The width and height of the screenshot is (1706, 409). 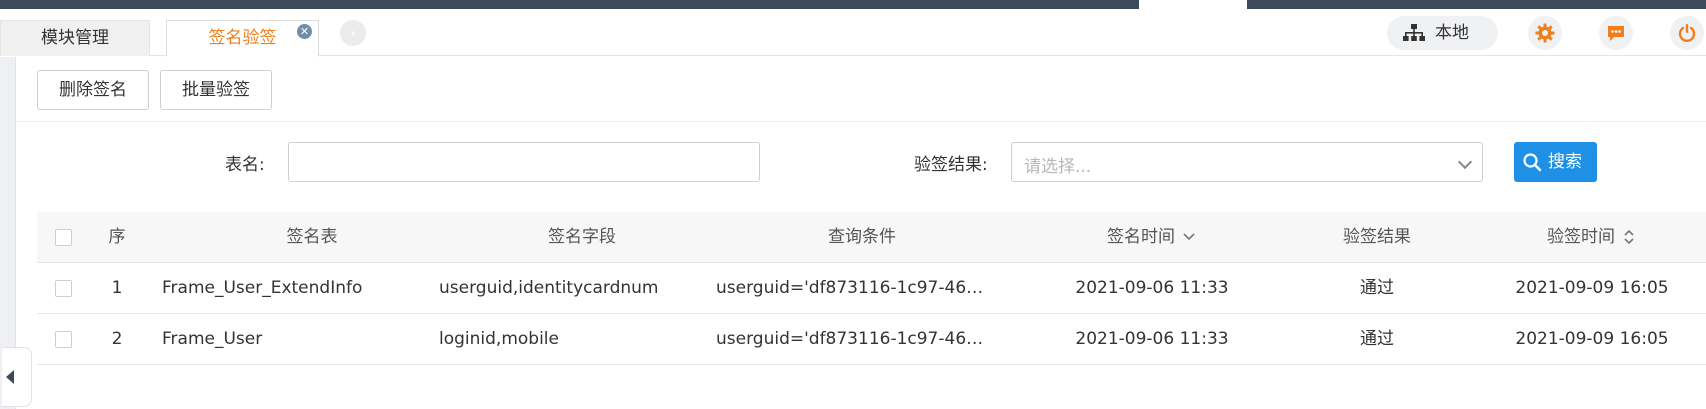 I want to click on caret-left-icon, so click(x=10, y=377).